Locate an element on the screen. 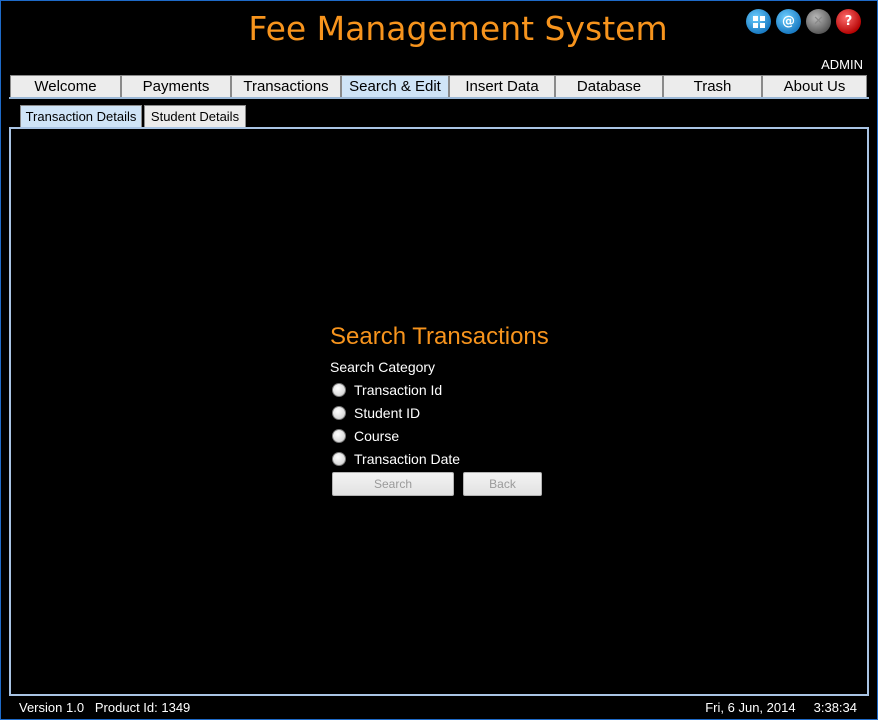 The image size is (878, 720). search-category-label: Search Category is located at coordinates (383, 367).